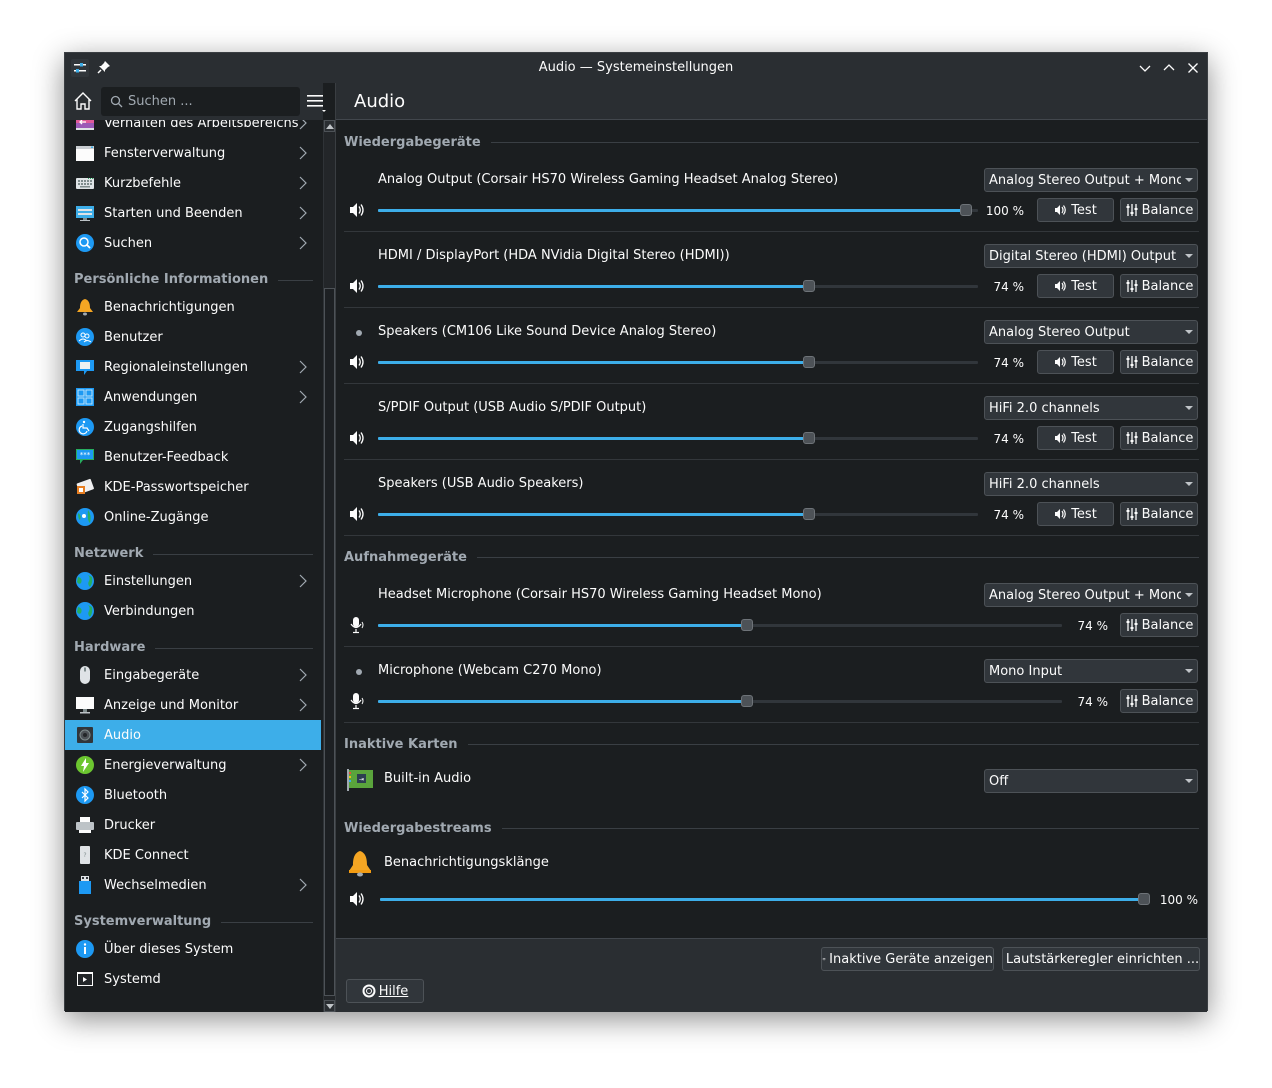  Describe the element at coordinates (512, 407) in the screenshot. I see `device-name: S/PDIF Output (USB Audio S/PDIF Output)` at that location.